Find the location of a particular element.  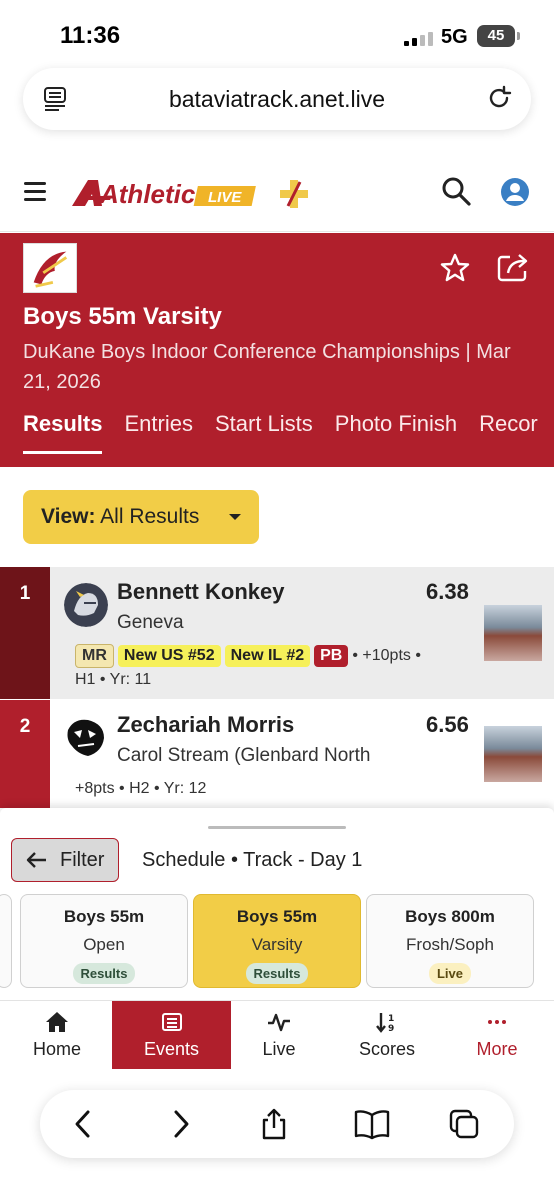

result-badges: MR New US #52 New IL #2 PB • +10pts • is located at coordinates (248, 656).